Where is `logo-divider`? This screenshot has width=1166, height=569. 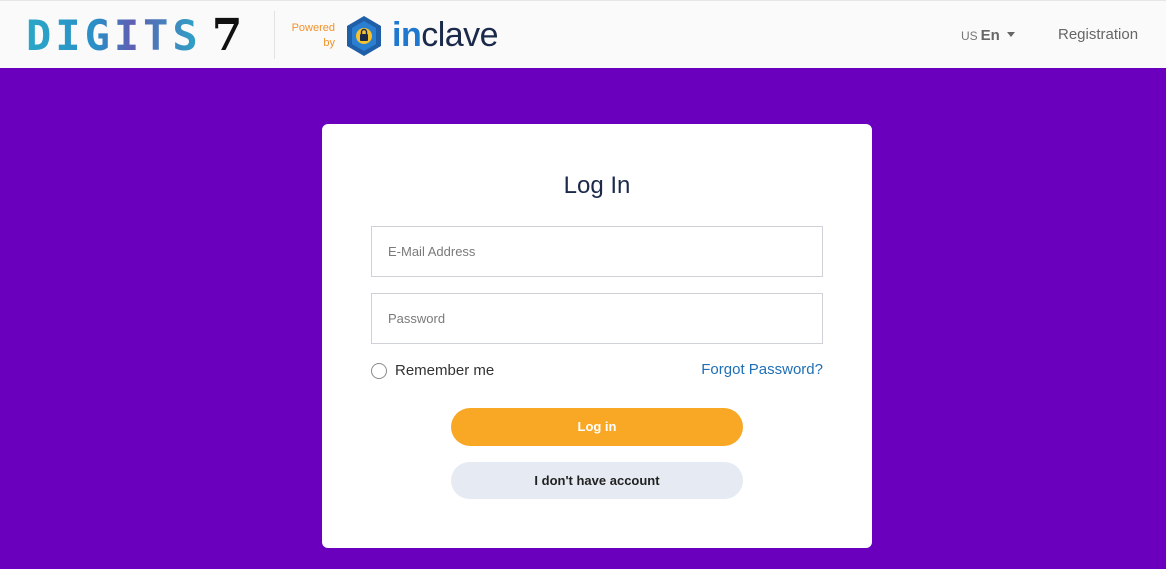
logo-divider is located at coordinates (274, 35).